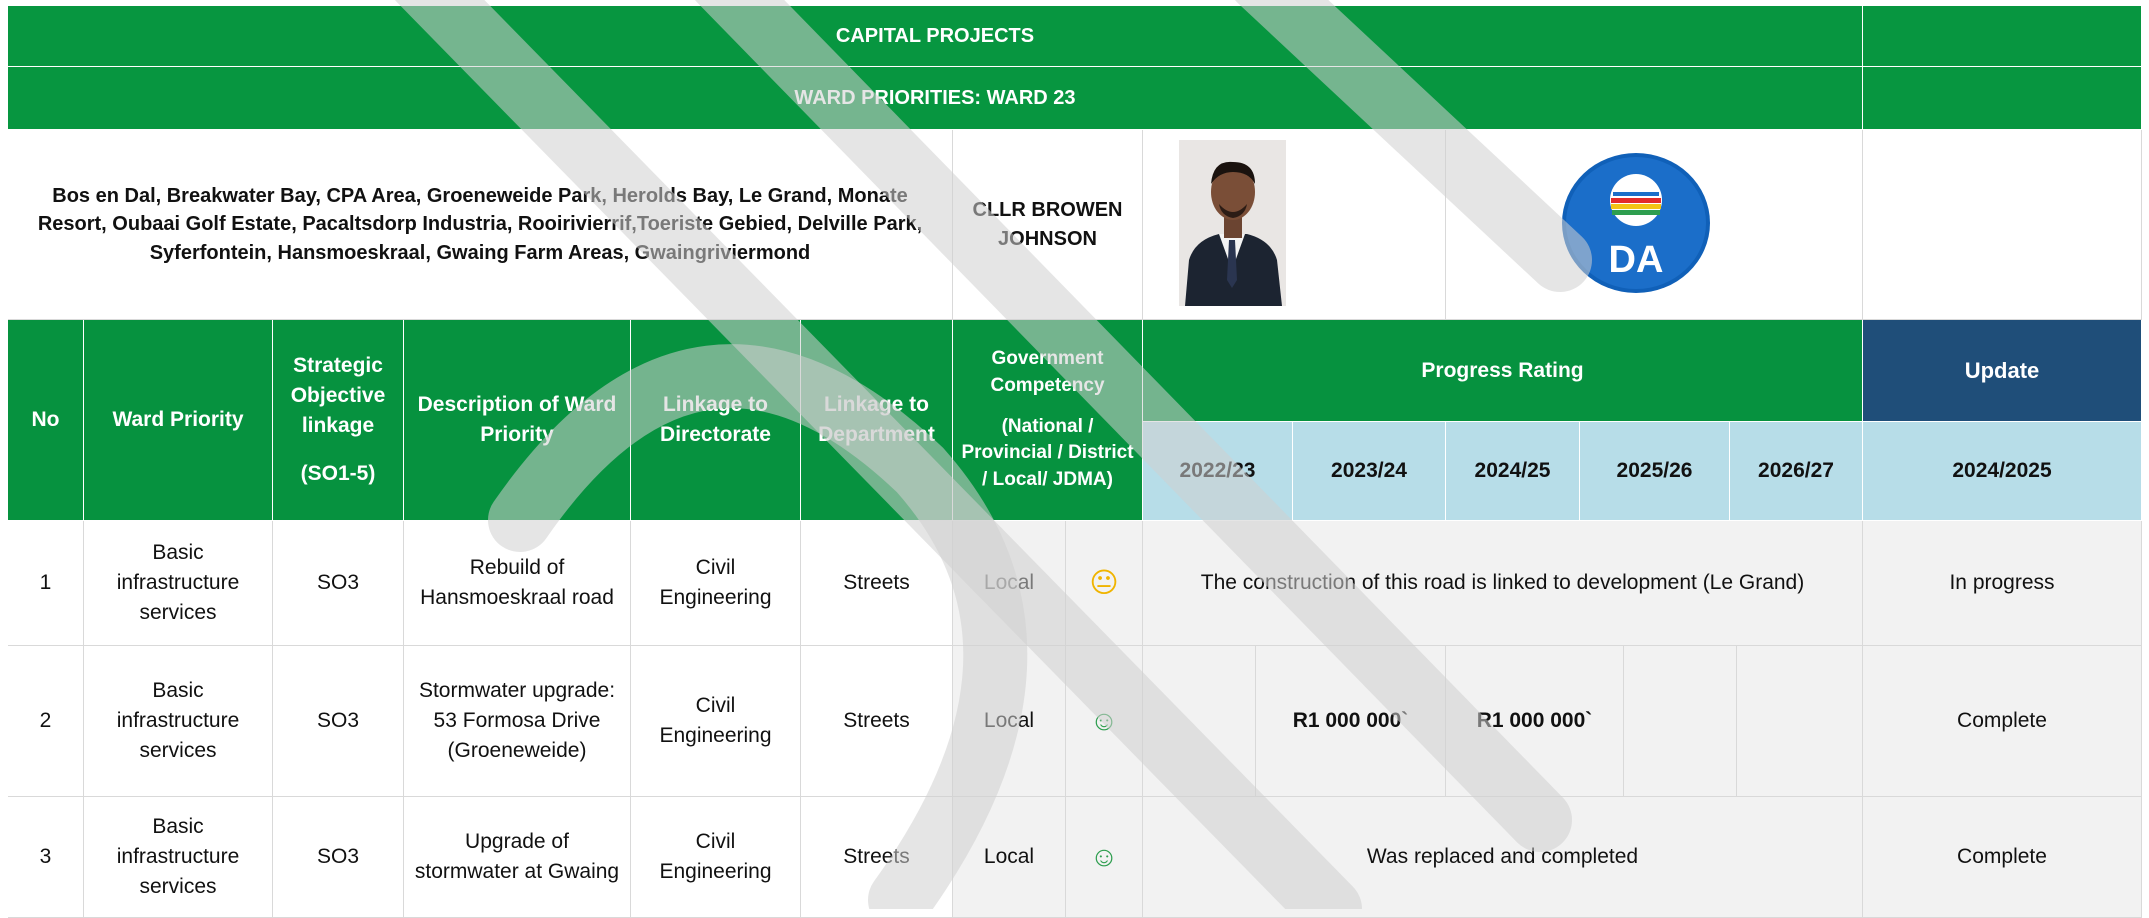  I want to click on row2-2024-25-budget: R1 000 000`, so click(1535, 721).